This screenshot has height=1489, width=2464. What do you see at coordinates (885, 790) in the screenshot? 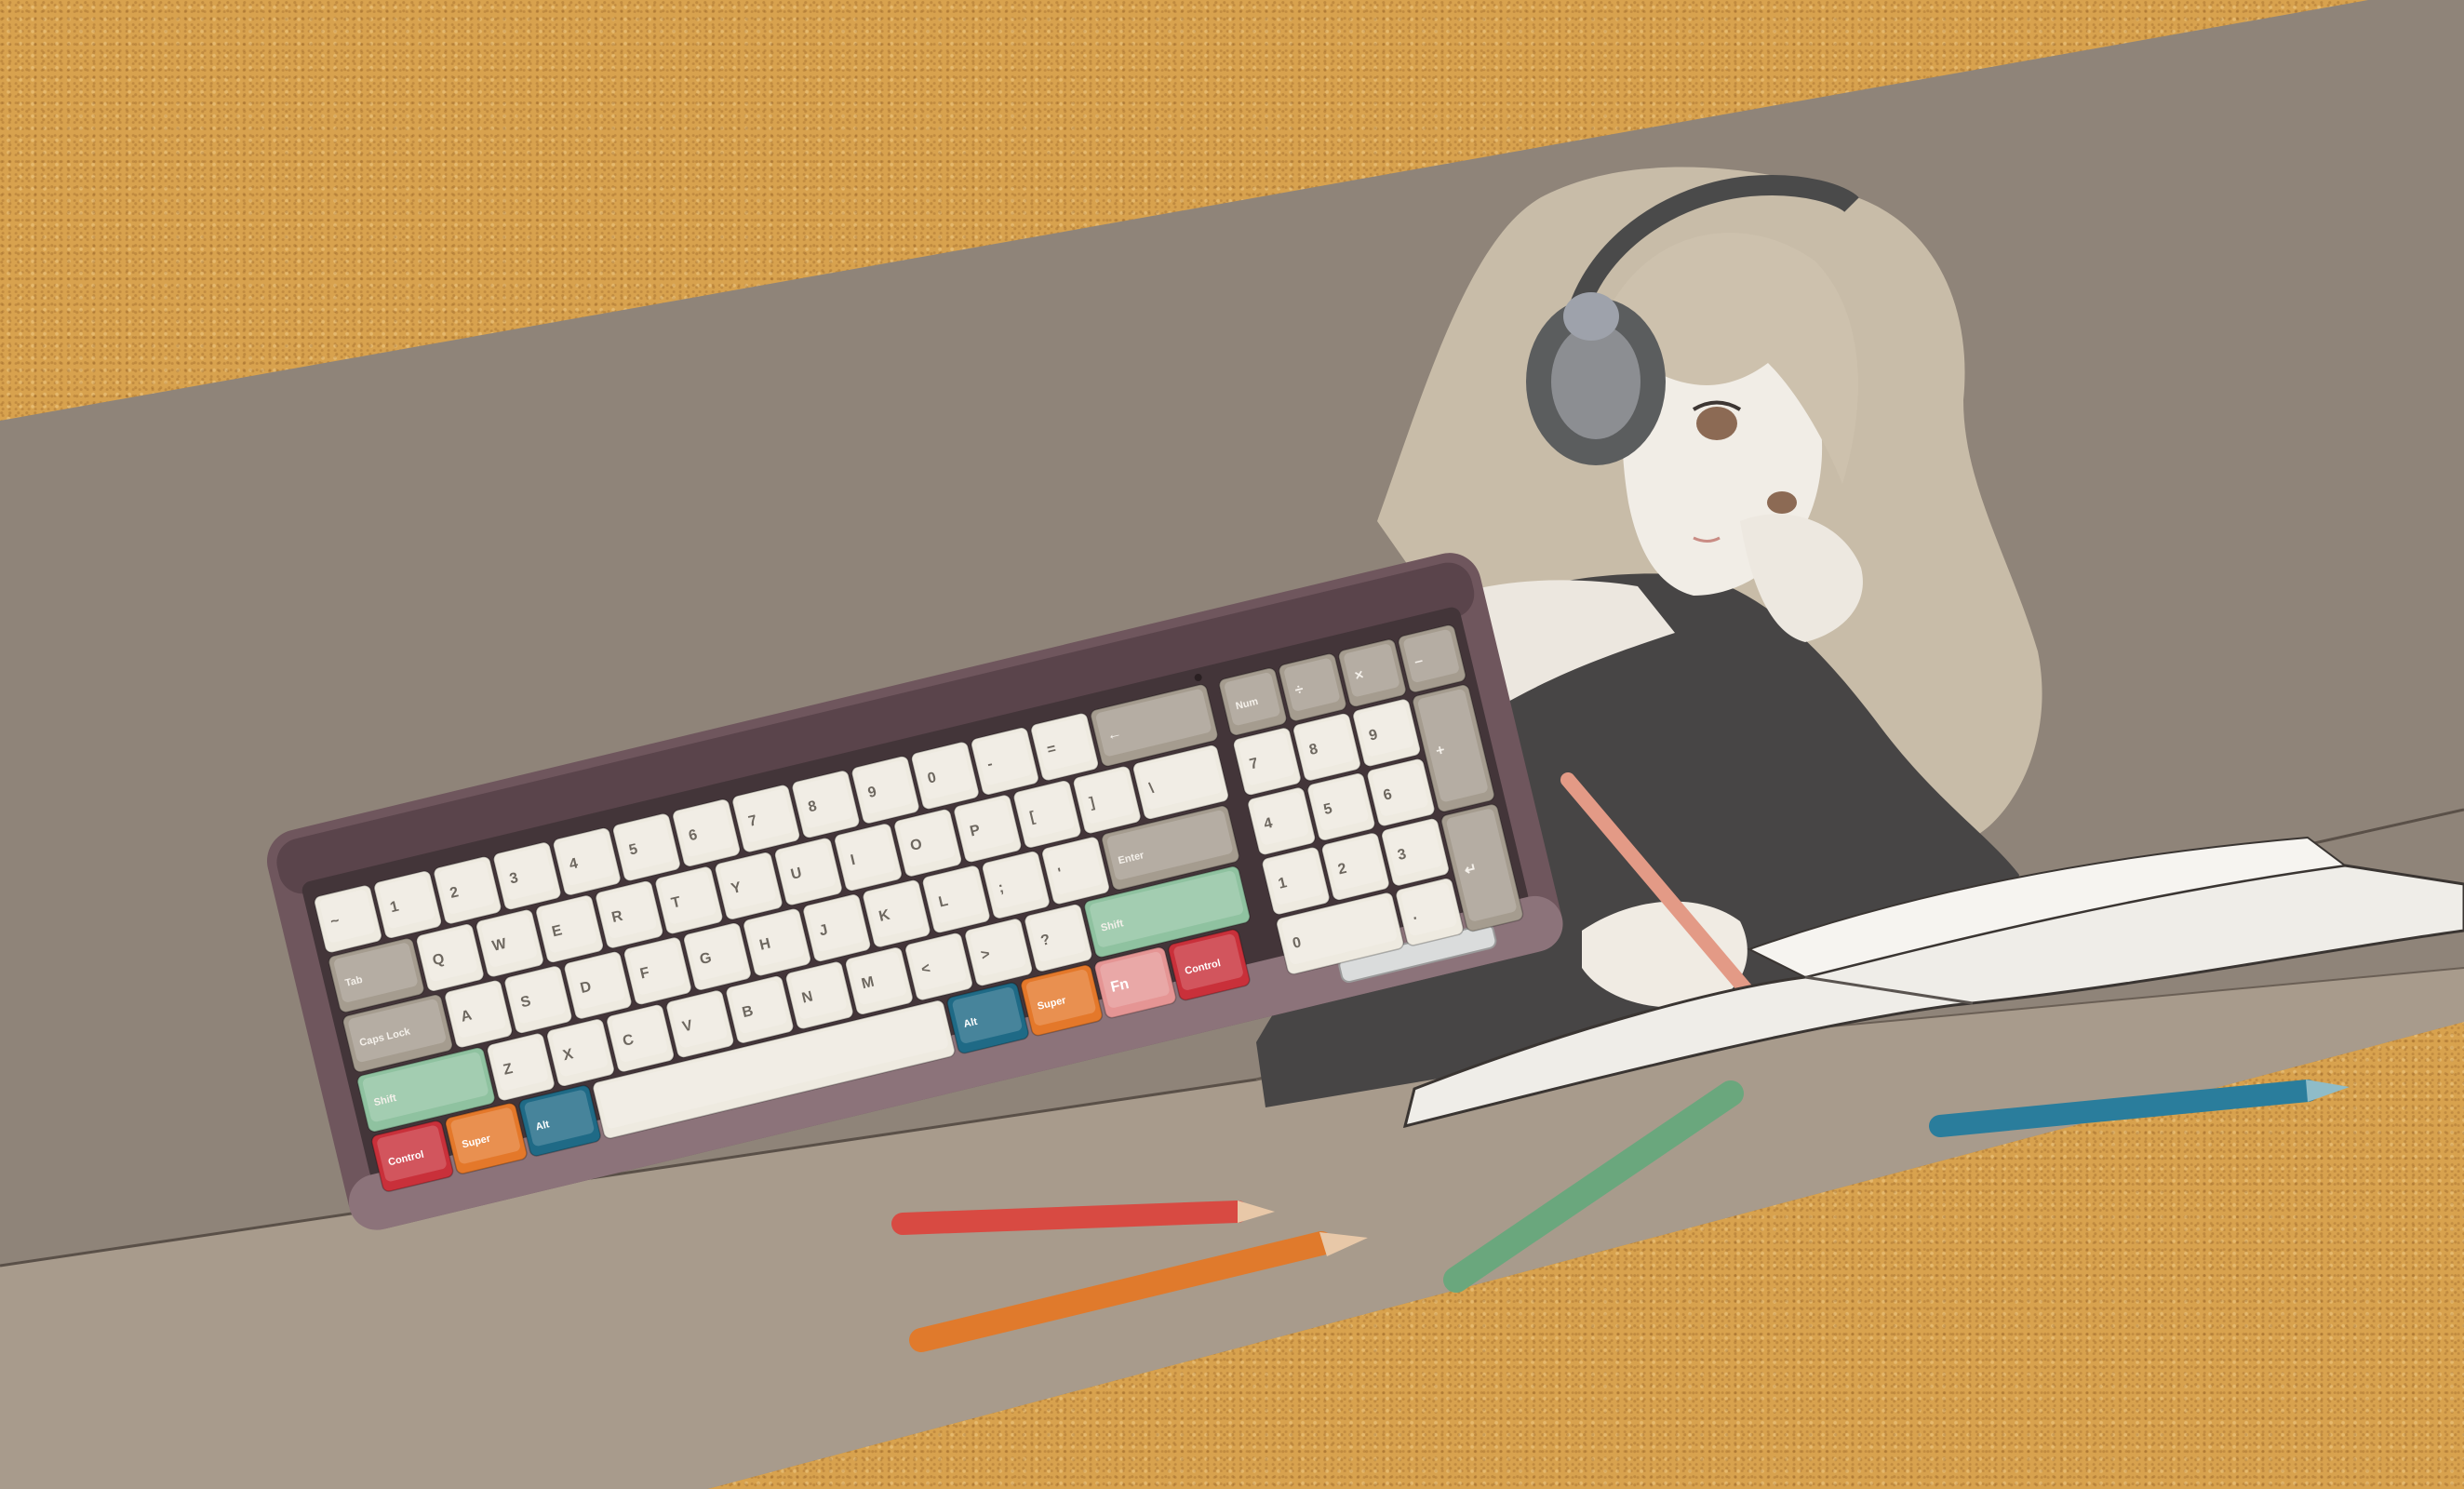
I see `key-num-9: 9` at bounding box center [885, 790].